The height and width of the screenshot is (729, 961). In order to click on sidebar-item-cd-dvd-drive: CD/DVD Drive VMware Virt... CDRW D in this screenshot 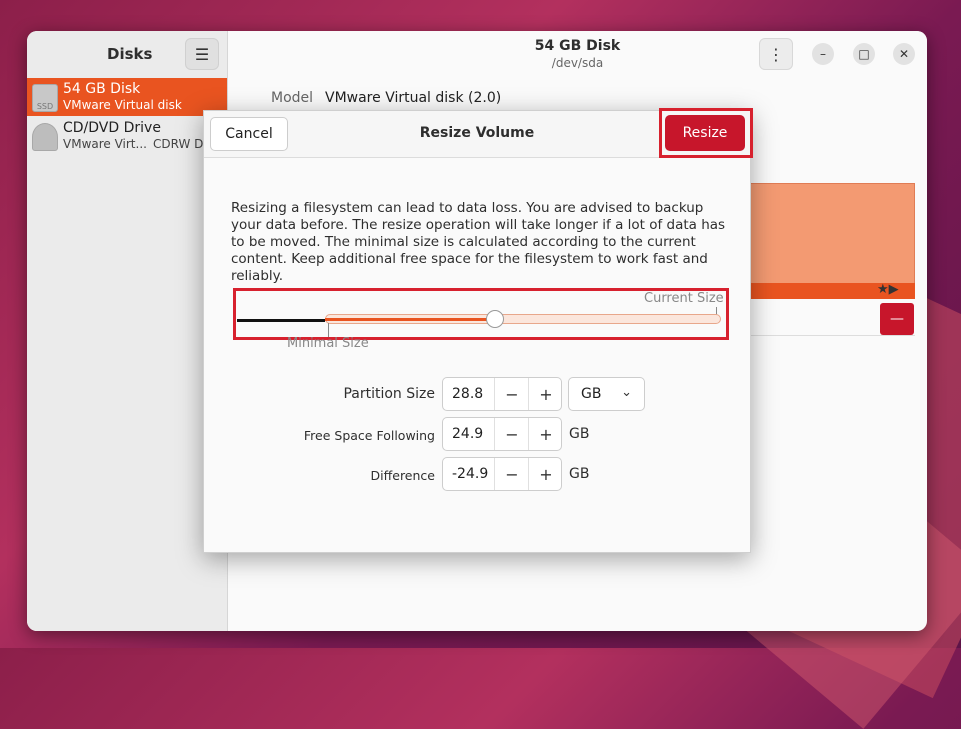, I will do `click(127, 136)`.